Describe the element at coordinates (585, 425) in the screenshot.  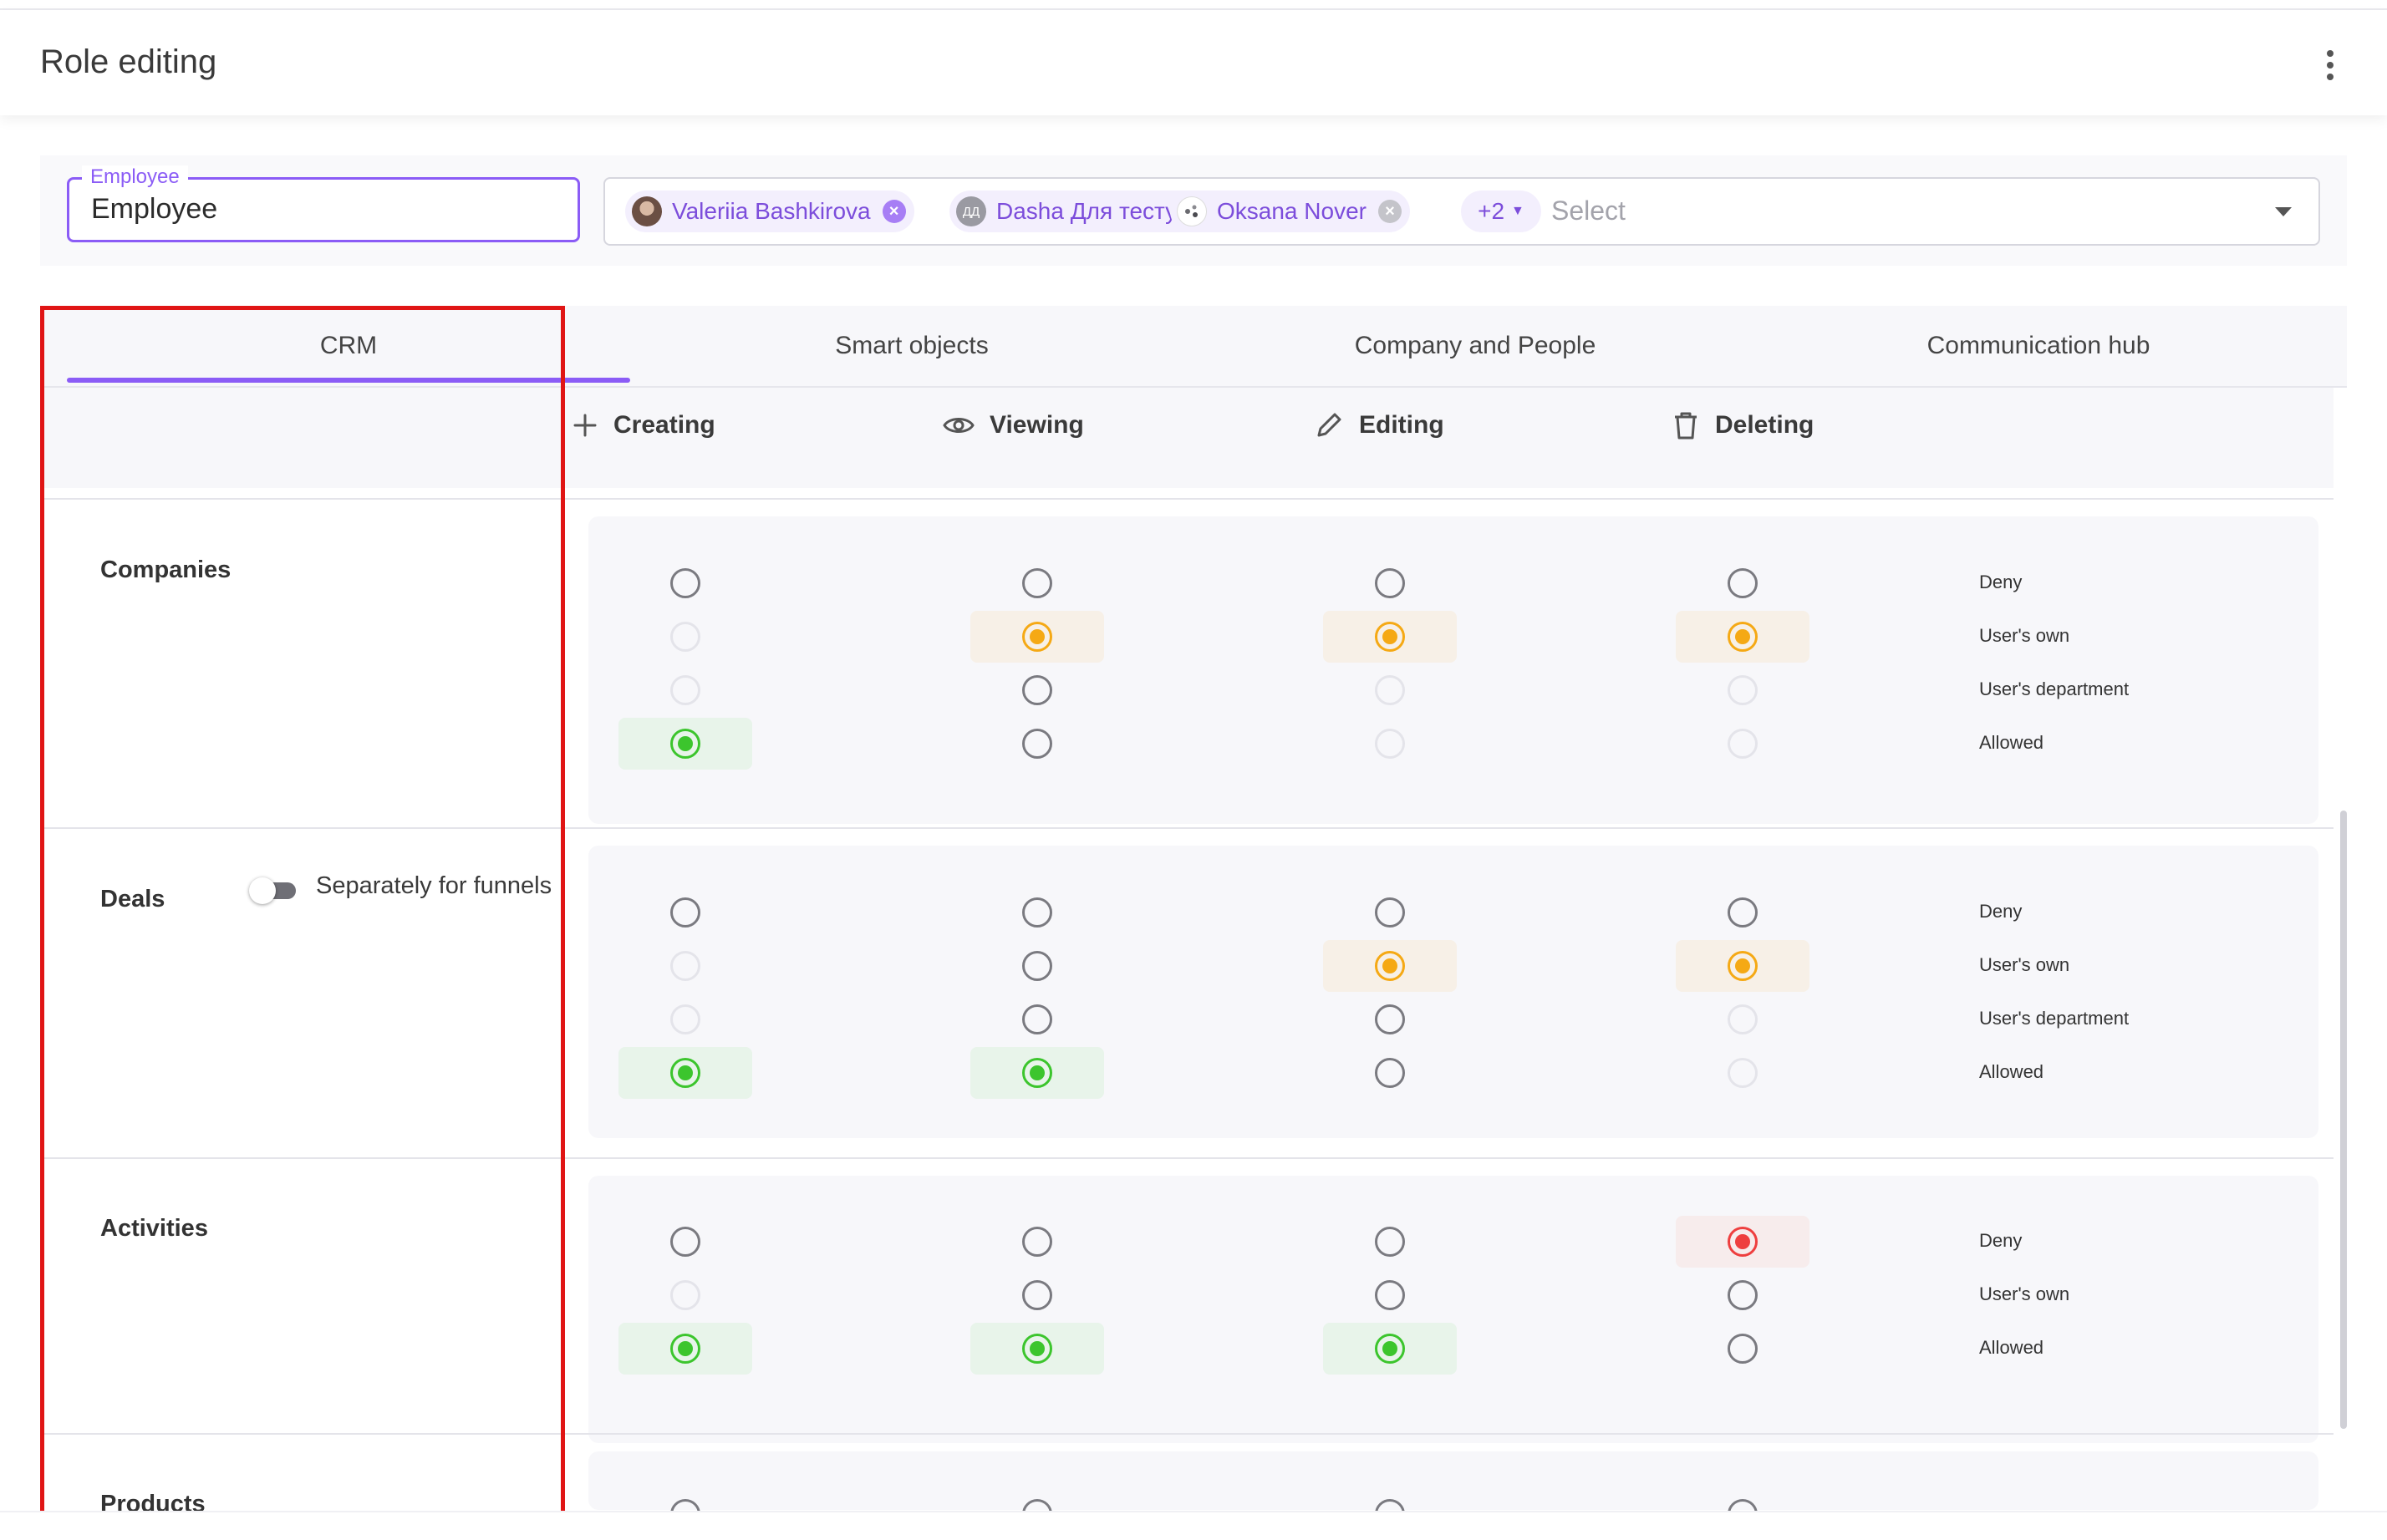
I see `plus-icon` at that location.